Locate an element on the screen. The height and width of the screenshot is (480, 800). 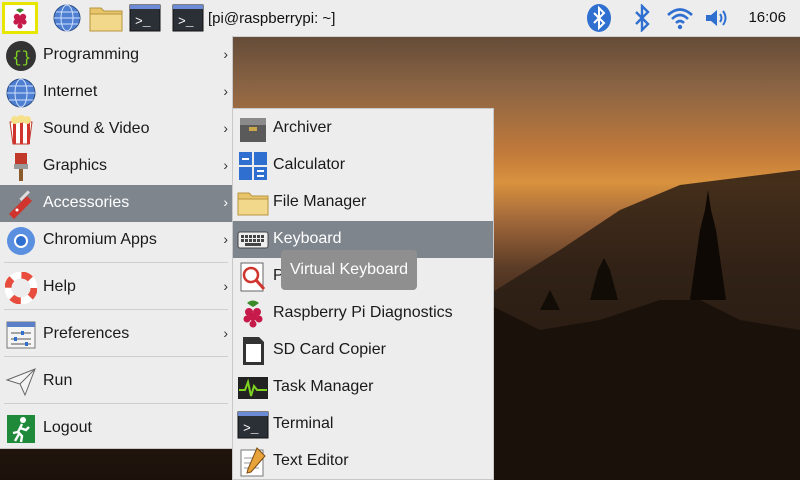
menu-item-label: Internet is located at coordinates (70, 91).